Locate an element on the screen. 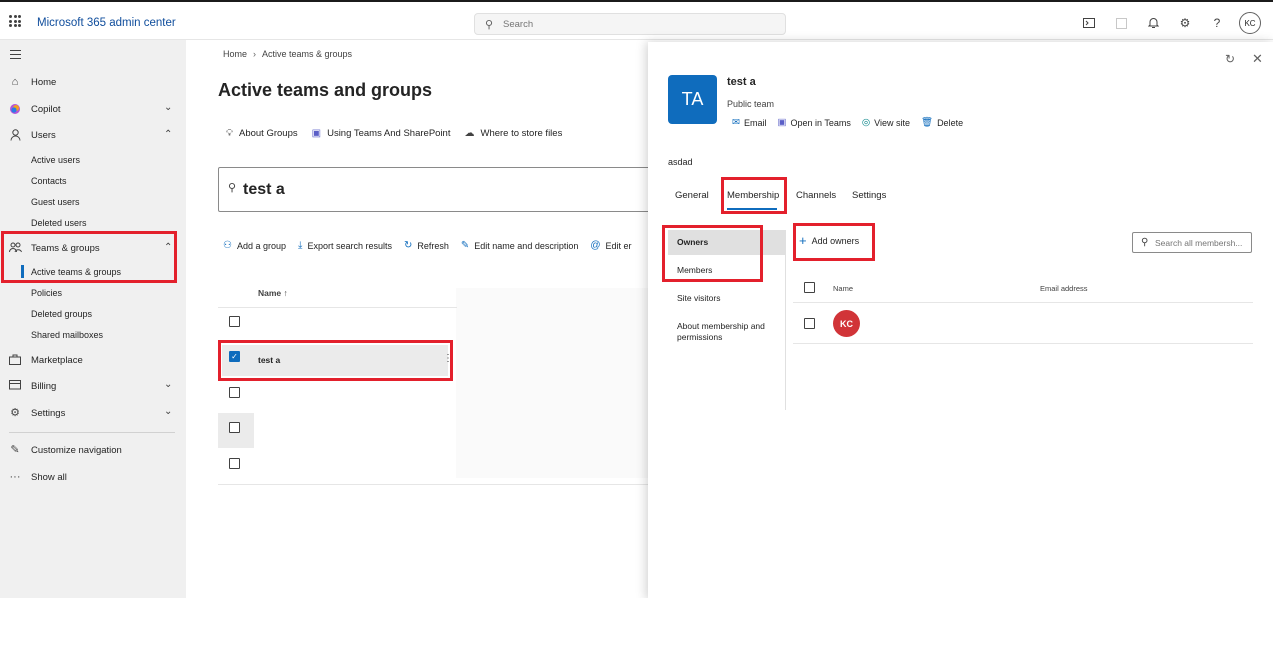 This screenshot has width=1273, height=648. nav-shared-mailboxes: Shared mailboxes is located at coordinates (67, 335).